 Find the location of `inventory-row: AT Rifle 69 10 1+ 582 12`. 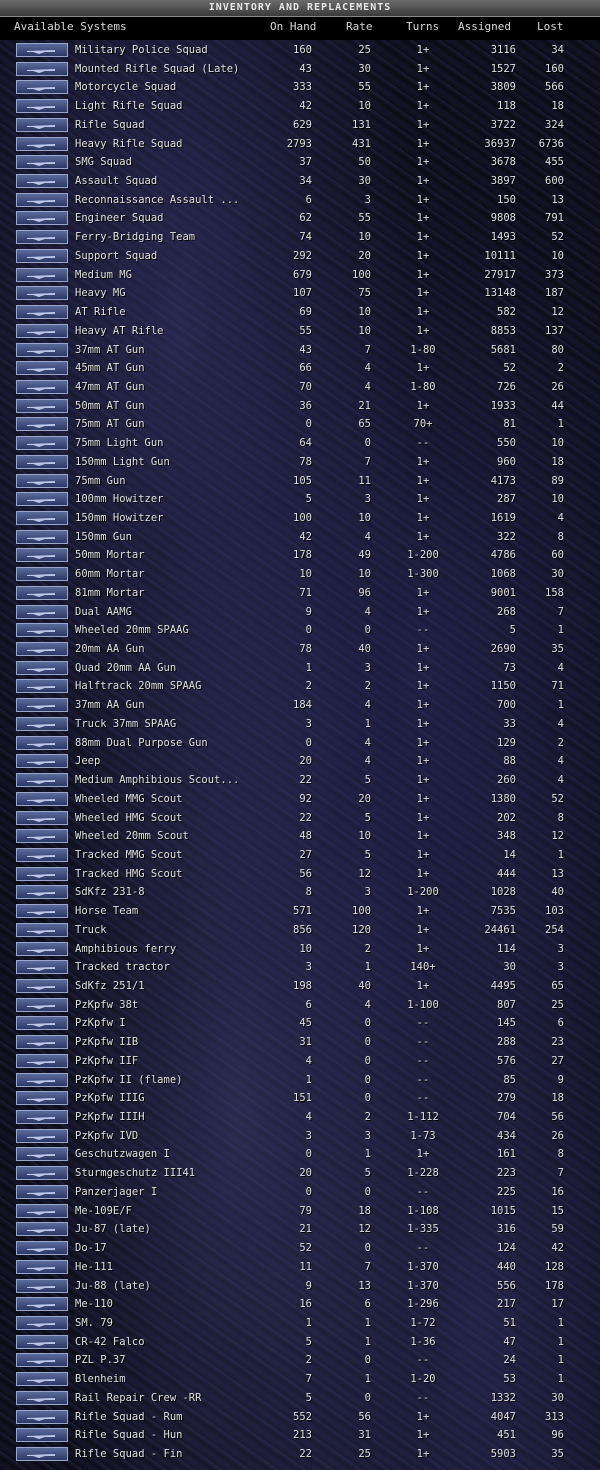

inventory-row: AT Rifle 69 10 1+ 582 12 is located at coordinates (300, 312).